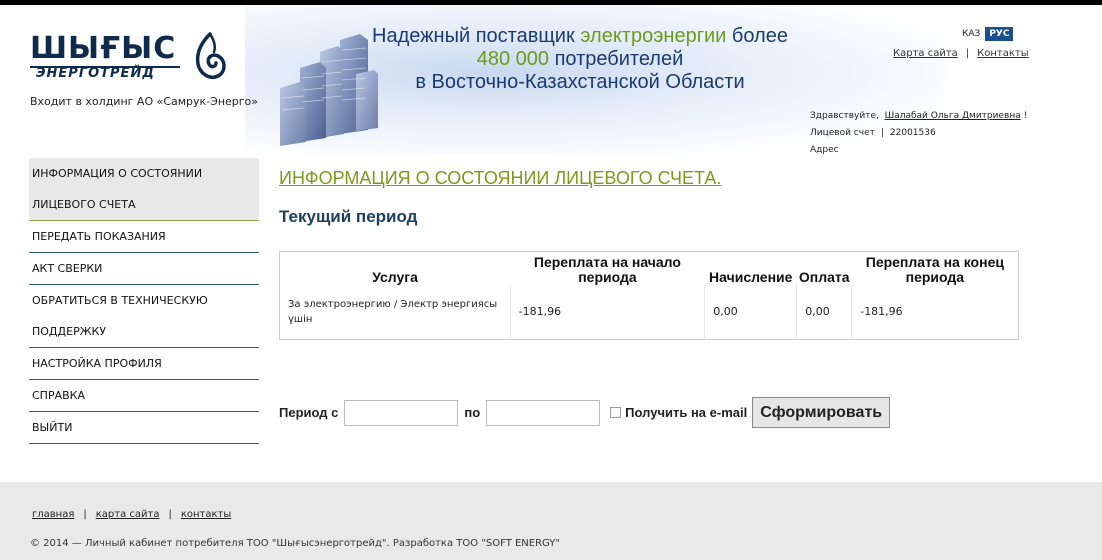 The width and height of the screenshot is (1102, 560). Describe the element at coordinates (144, 396) in the screenshot. I see `sidebar-item-help: СПРАВКА` at that location.